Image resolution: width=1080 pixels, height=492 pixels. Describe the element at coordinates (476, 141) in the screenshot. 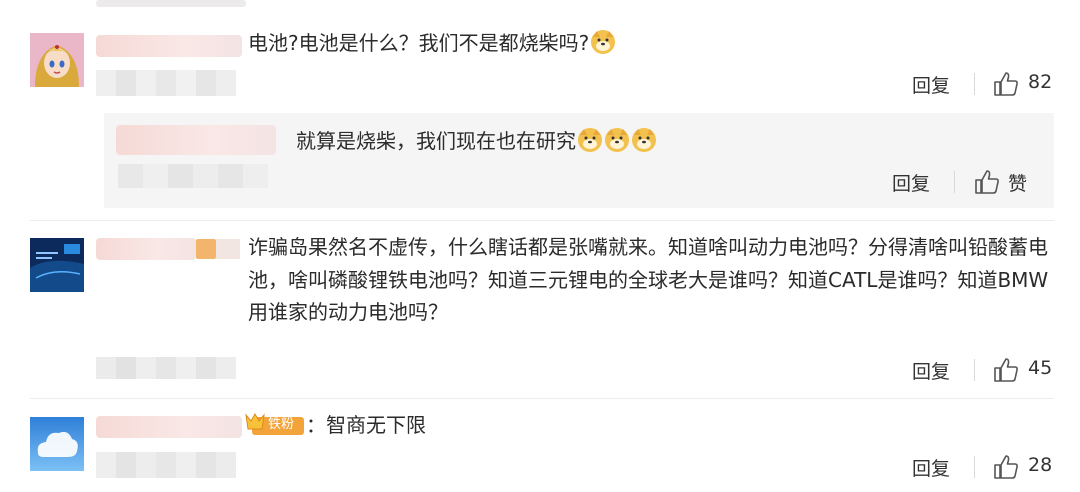

I see `reply-text: 就算是烧柴，我们现在也在研究` at that location.